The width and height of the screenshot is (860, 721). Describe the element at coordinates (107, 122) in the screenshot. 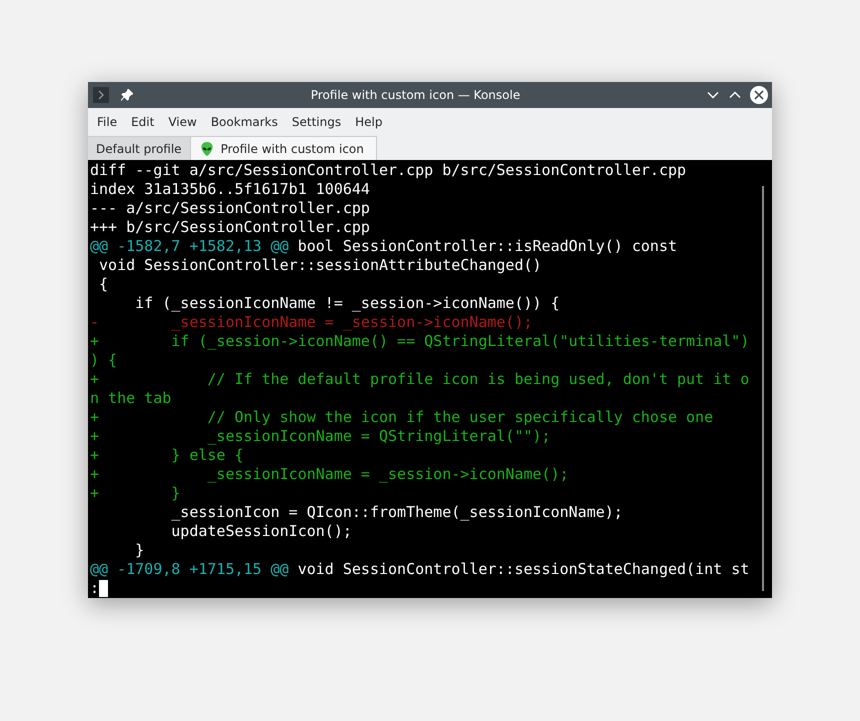

I see `menu-item: File` at that location.